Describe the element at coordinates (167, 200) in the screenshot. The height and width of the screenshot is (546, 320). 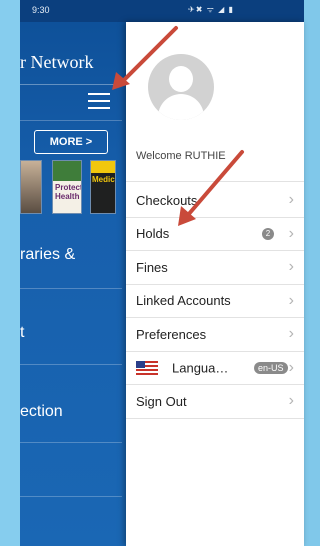
I see `menu-item-label: Checkouts` at that location.